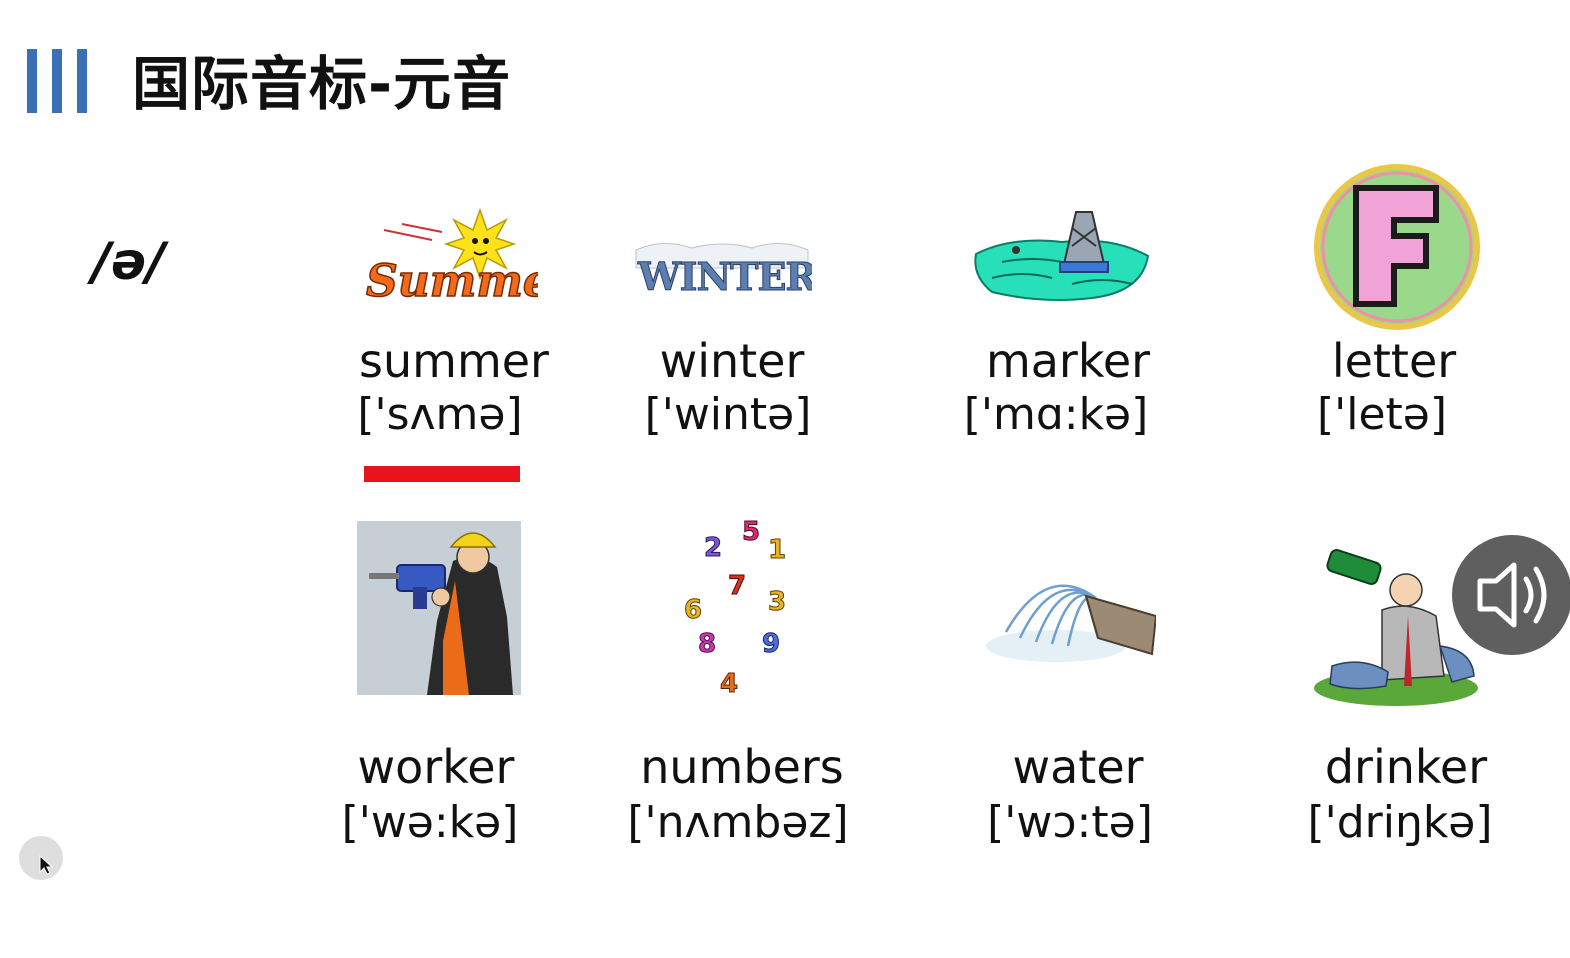  Describe the element at coordinates (59, 81) in the screenshot. I see `title-accent-bars` at that location.